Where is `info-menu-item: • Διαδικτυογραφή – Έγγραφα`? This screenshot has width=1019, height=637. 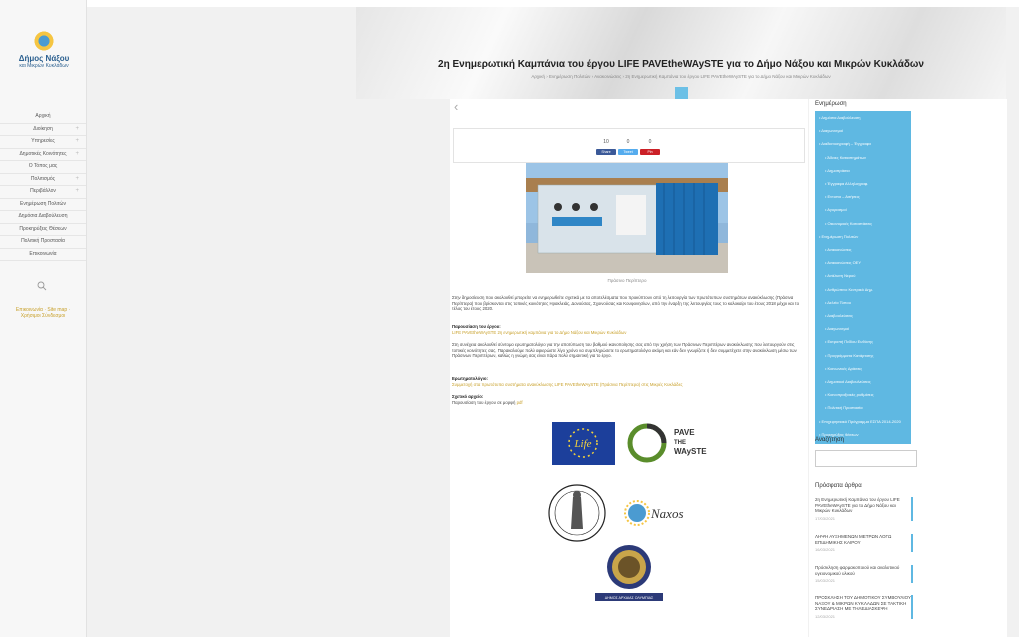
info-menu-item: • Διαδικτυογραφή – Έγγραφα is located at coordinates (845, 143).